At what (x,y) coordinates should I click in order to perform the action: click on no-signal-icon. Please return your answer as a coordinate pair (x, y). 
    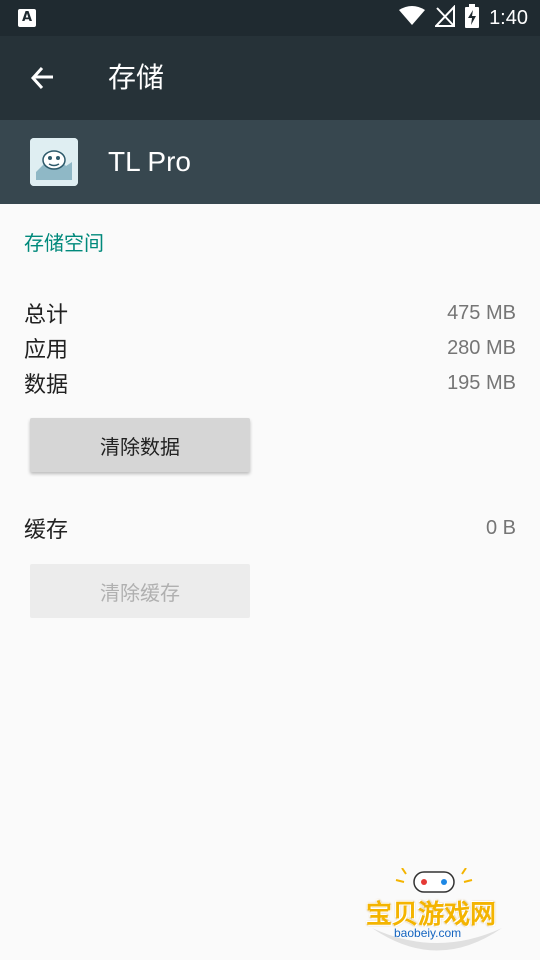
    Looking at the image, I should click on (444, 17).